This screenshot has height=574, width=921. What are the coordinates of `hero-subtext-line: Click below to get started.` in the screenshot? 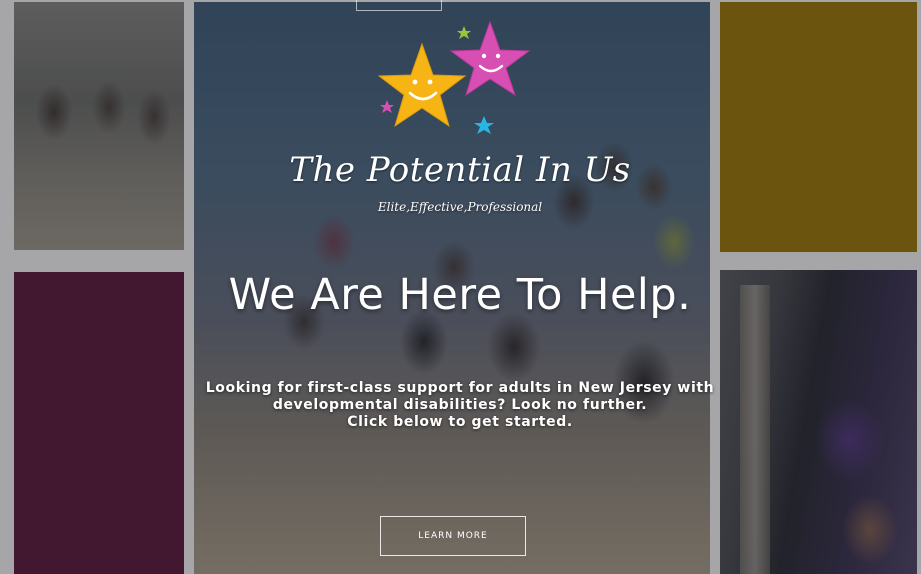 It's located at (460, 422).